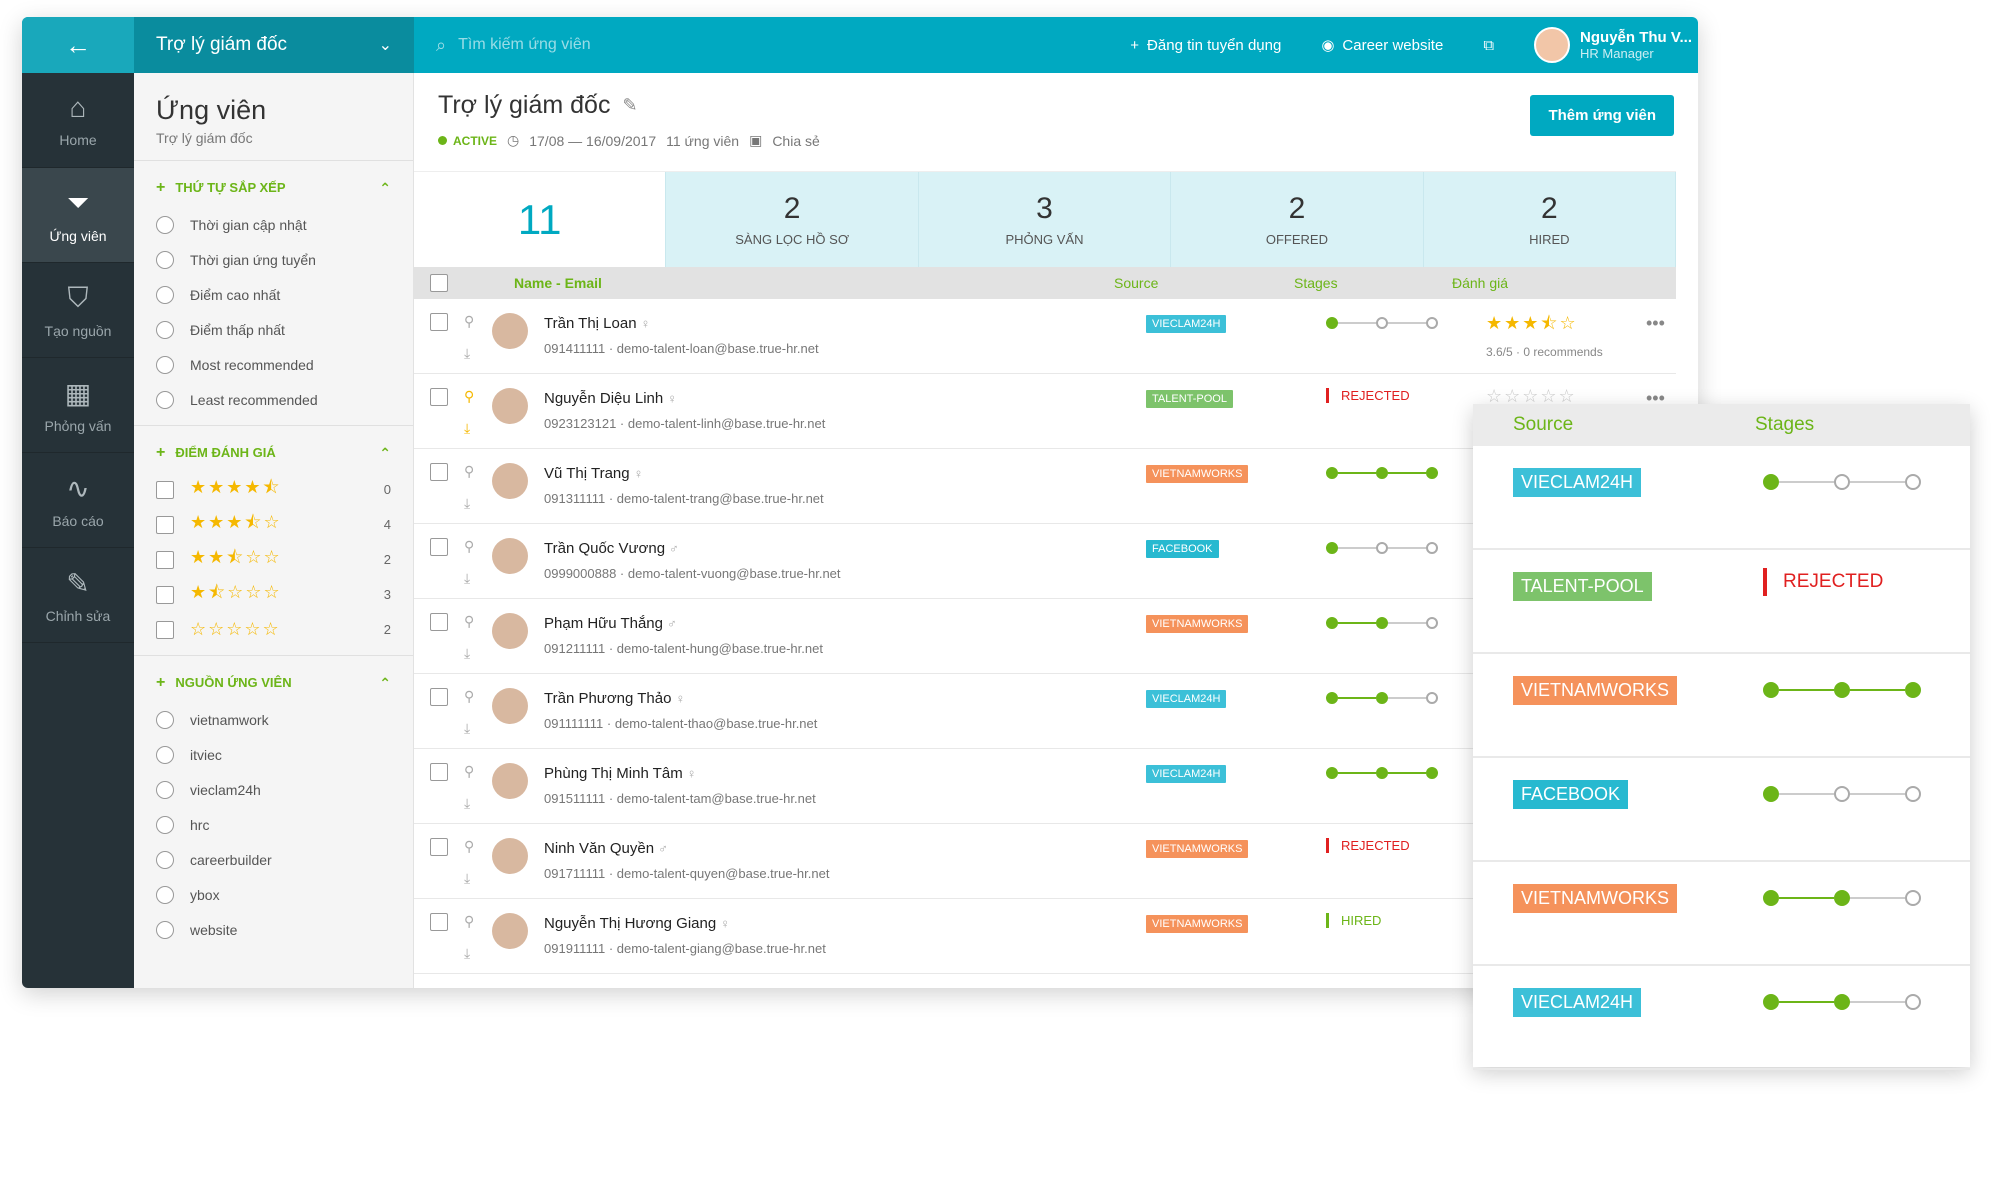 The width and height of the screenshot is (1998, 1197). Describe the element at coordinates (1655, 323) in the screenshot. I see `more-options-icon: •••` at that location.